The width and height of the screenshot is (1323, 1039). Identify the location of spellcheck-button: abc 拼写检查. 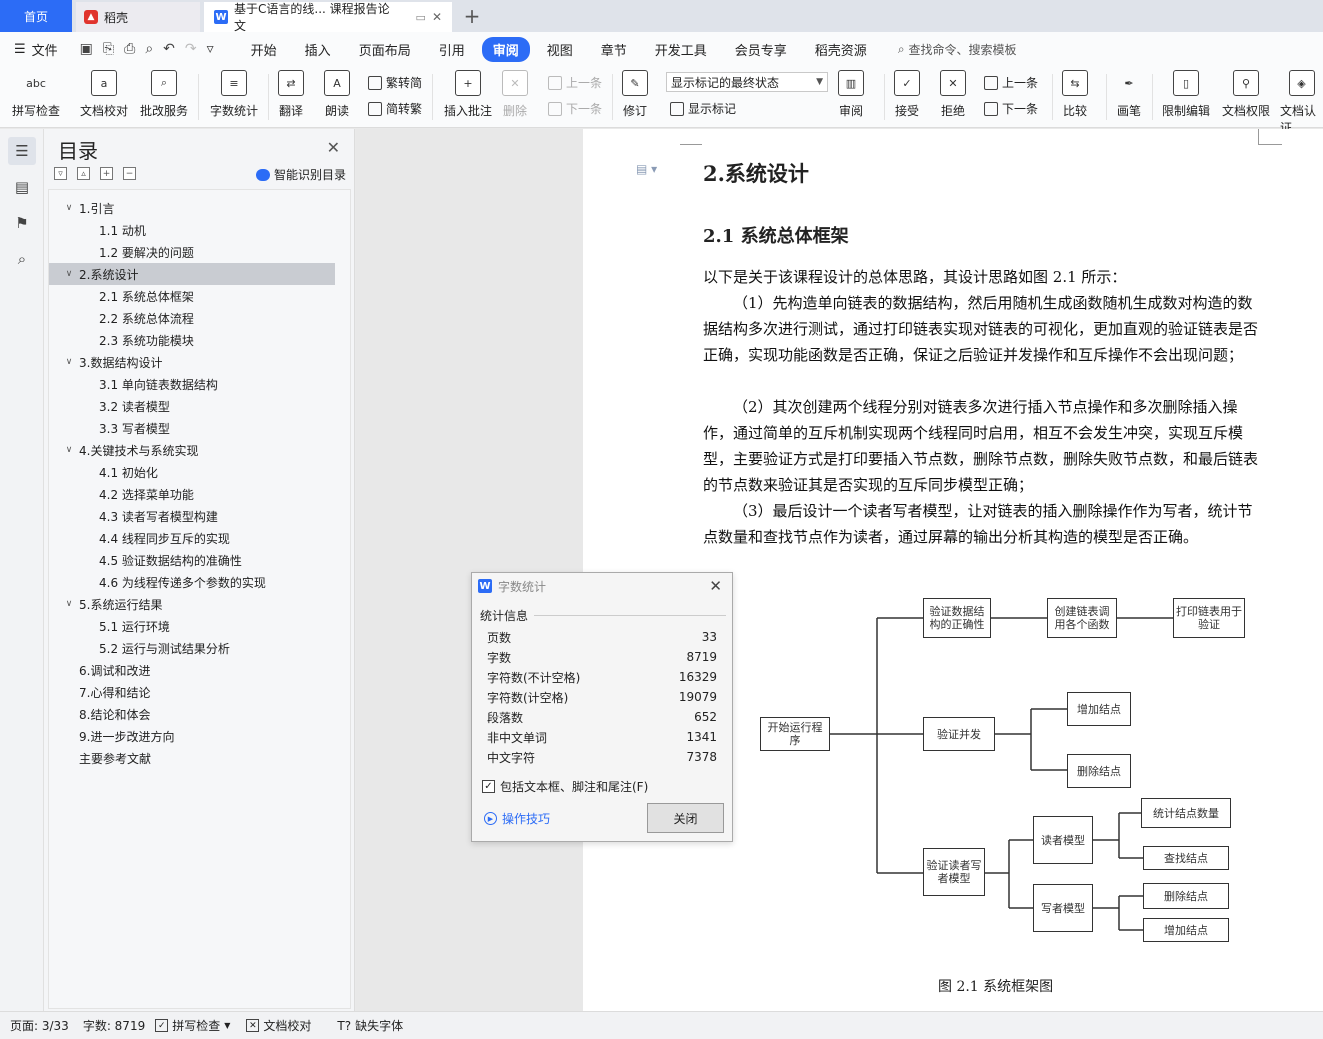
(36, 94).